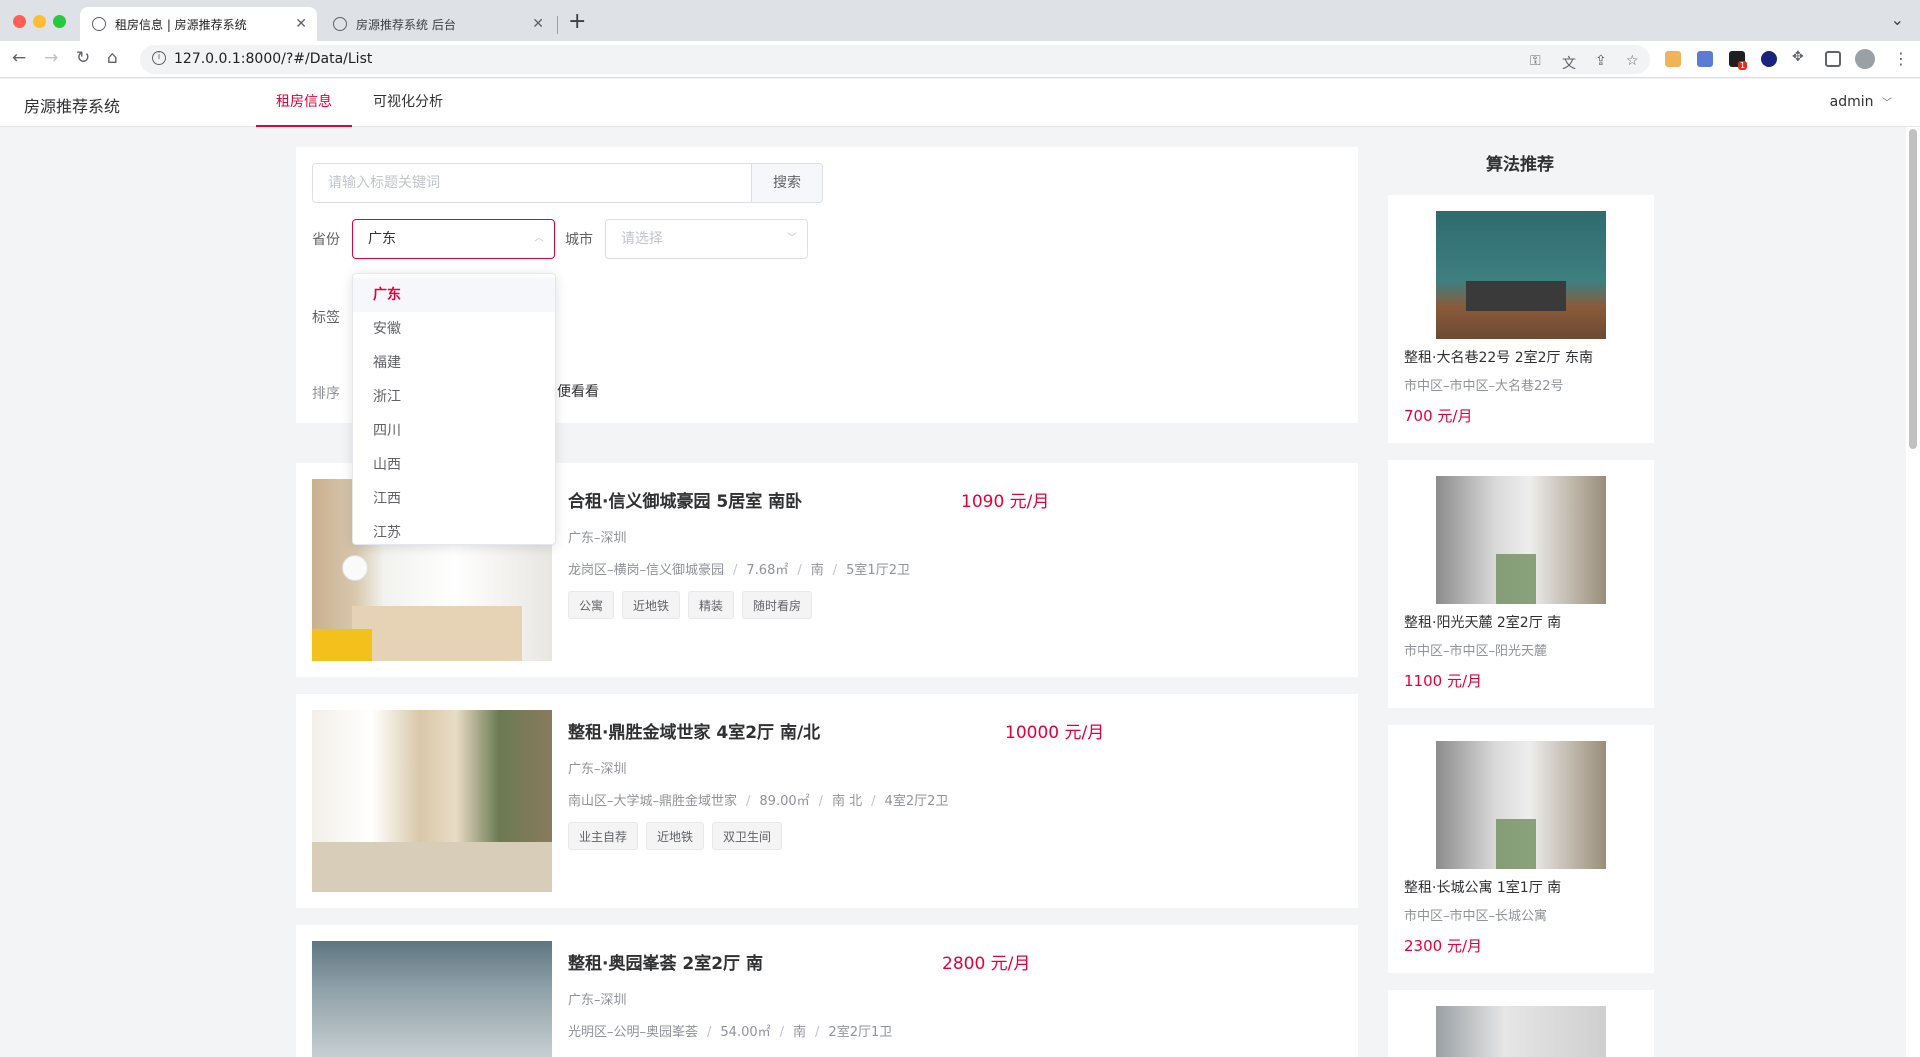  Describe the element at coordinates (1865, 59) in the screenshot. I see `profile-avatar` at that location.